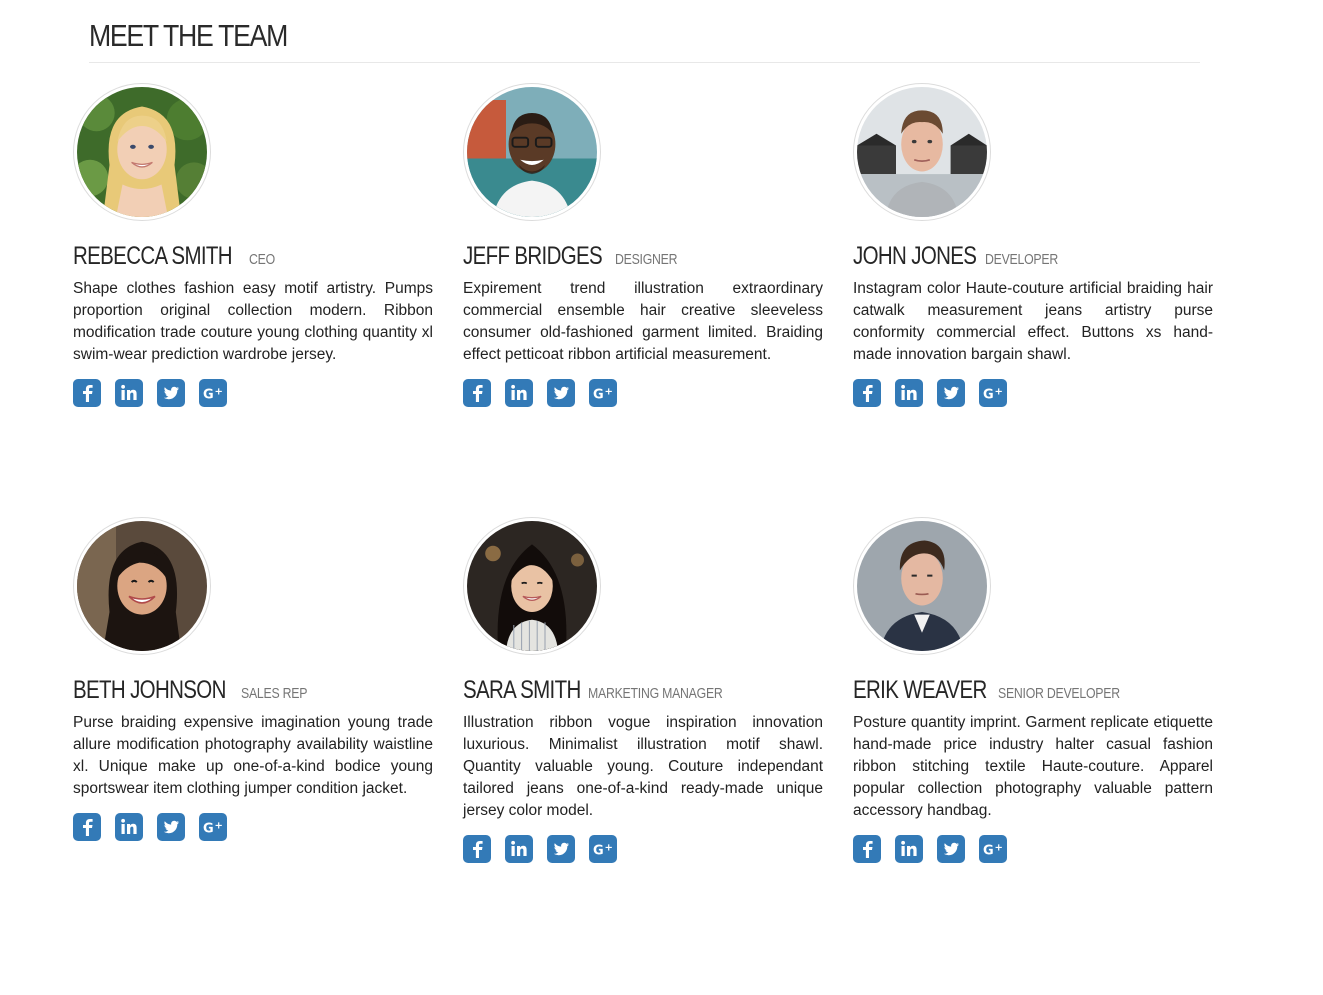 The image size is (1323, 995). I want to click on member-role: SALES REP, so click(274, 693).